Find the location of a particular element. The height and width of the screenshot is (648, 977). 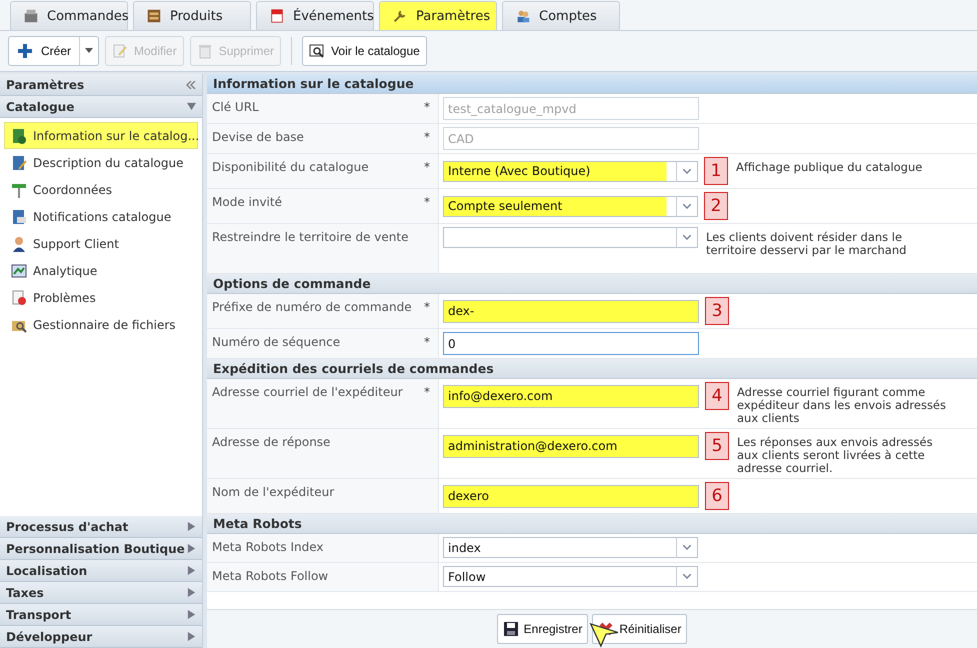

accordion-header: Localisation is located at coordinates (101, 571).